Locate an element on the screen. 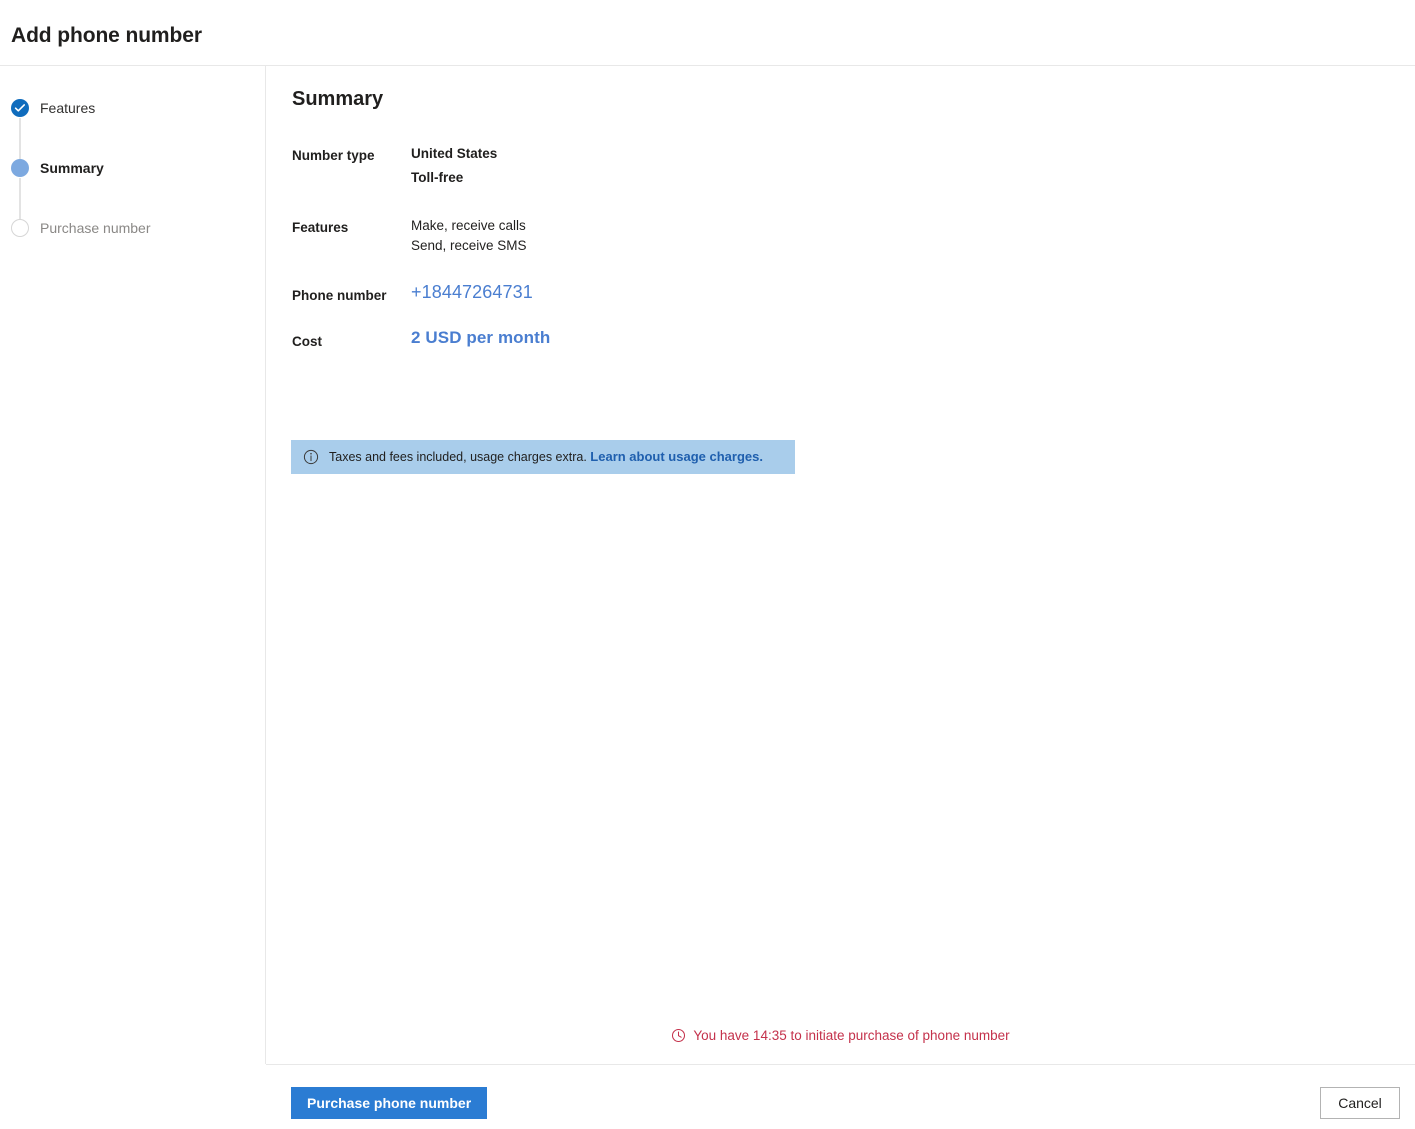 The image size is (1415, 1129). number-type-kind: Toll-free is located at coordinates (437, 177).